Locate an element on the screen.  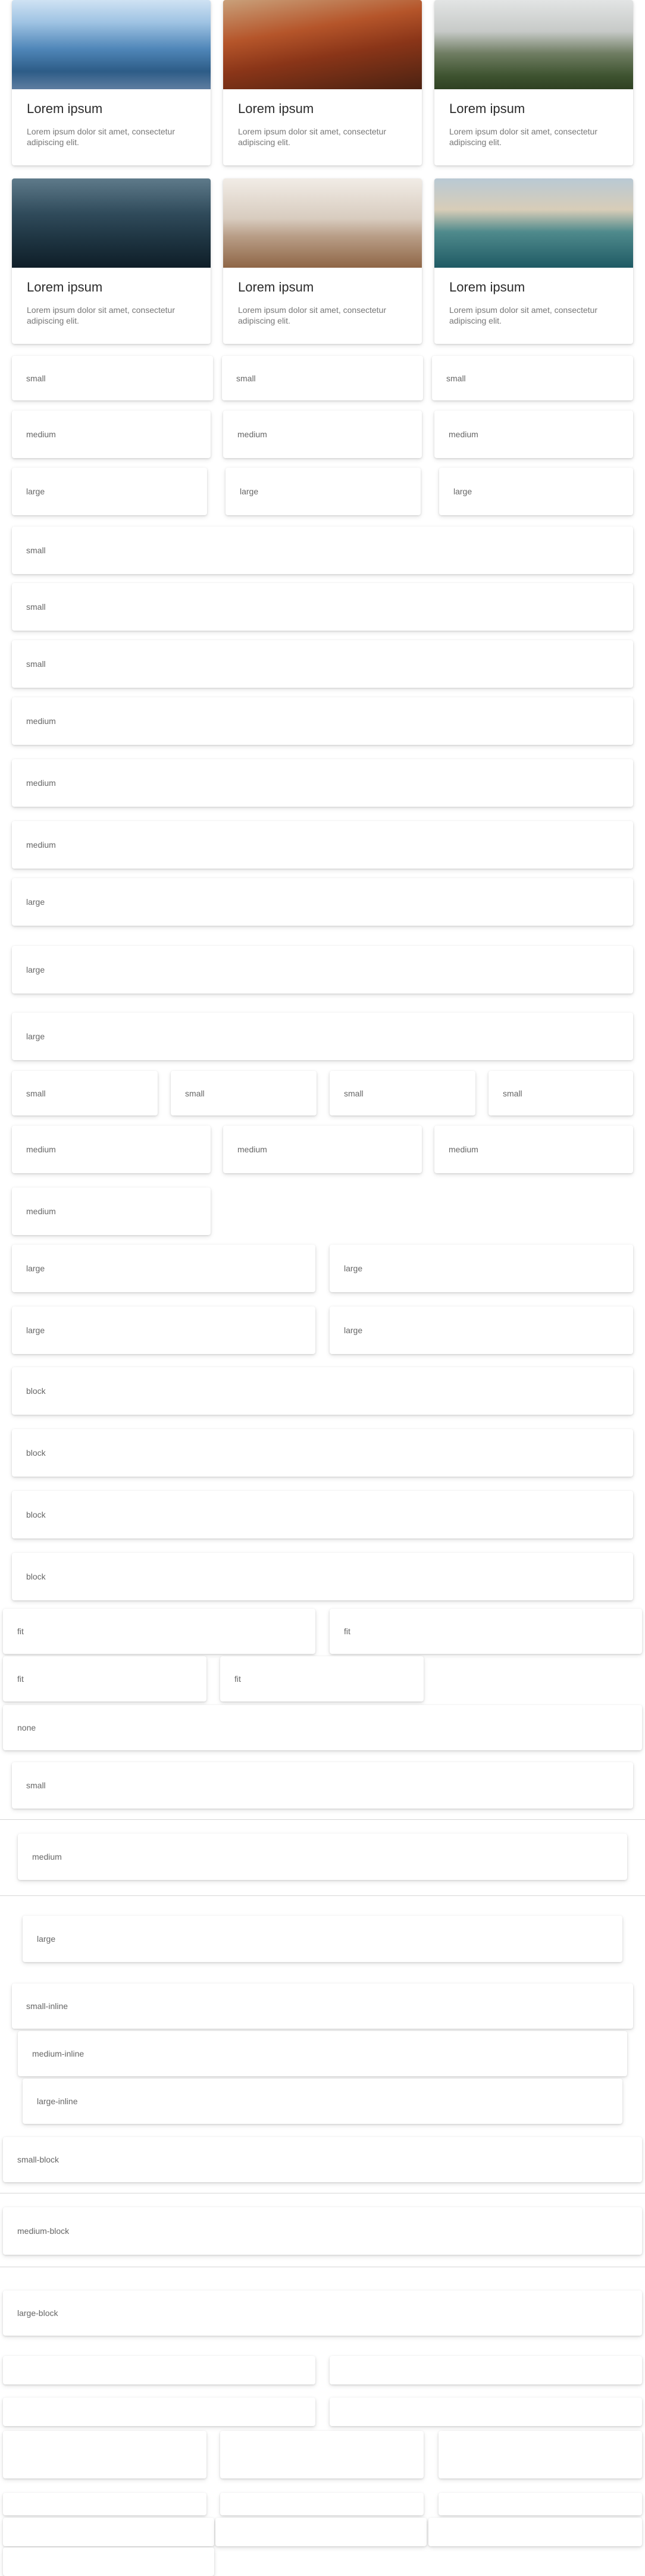
card-label: block is located at coordinates (36, 1514).